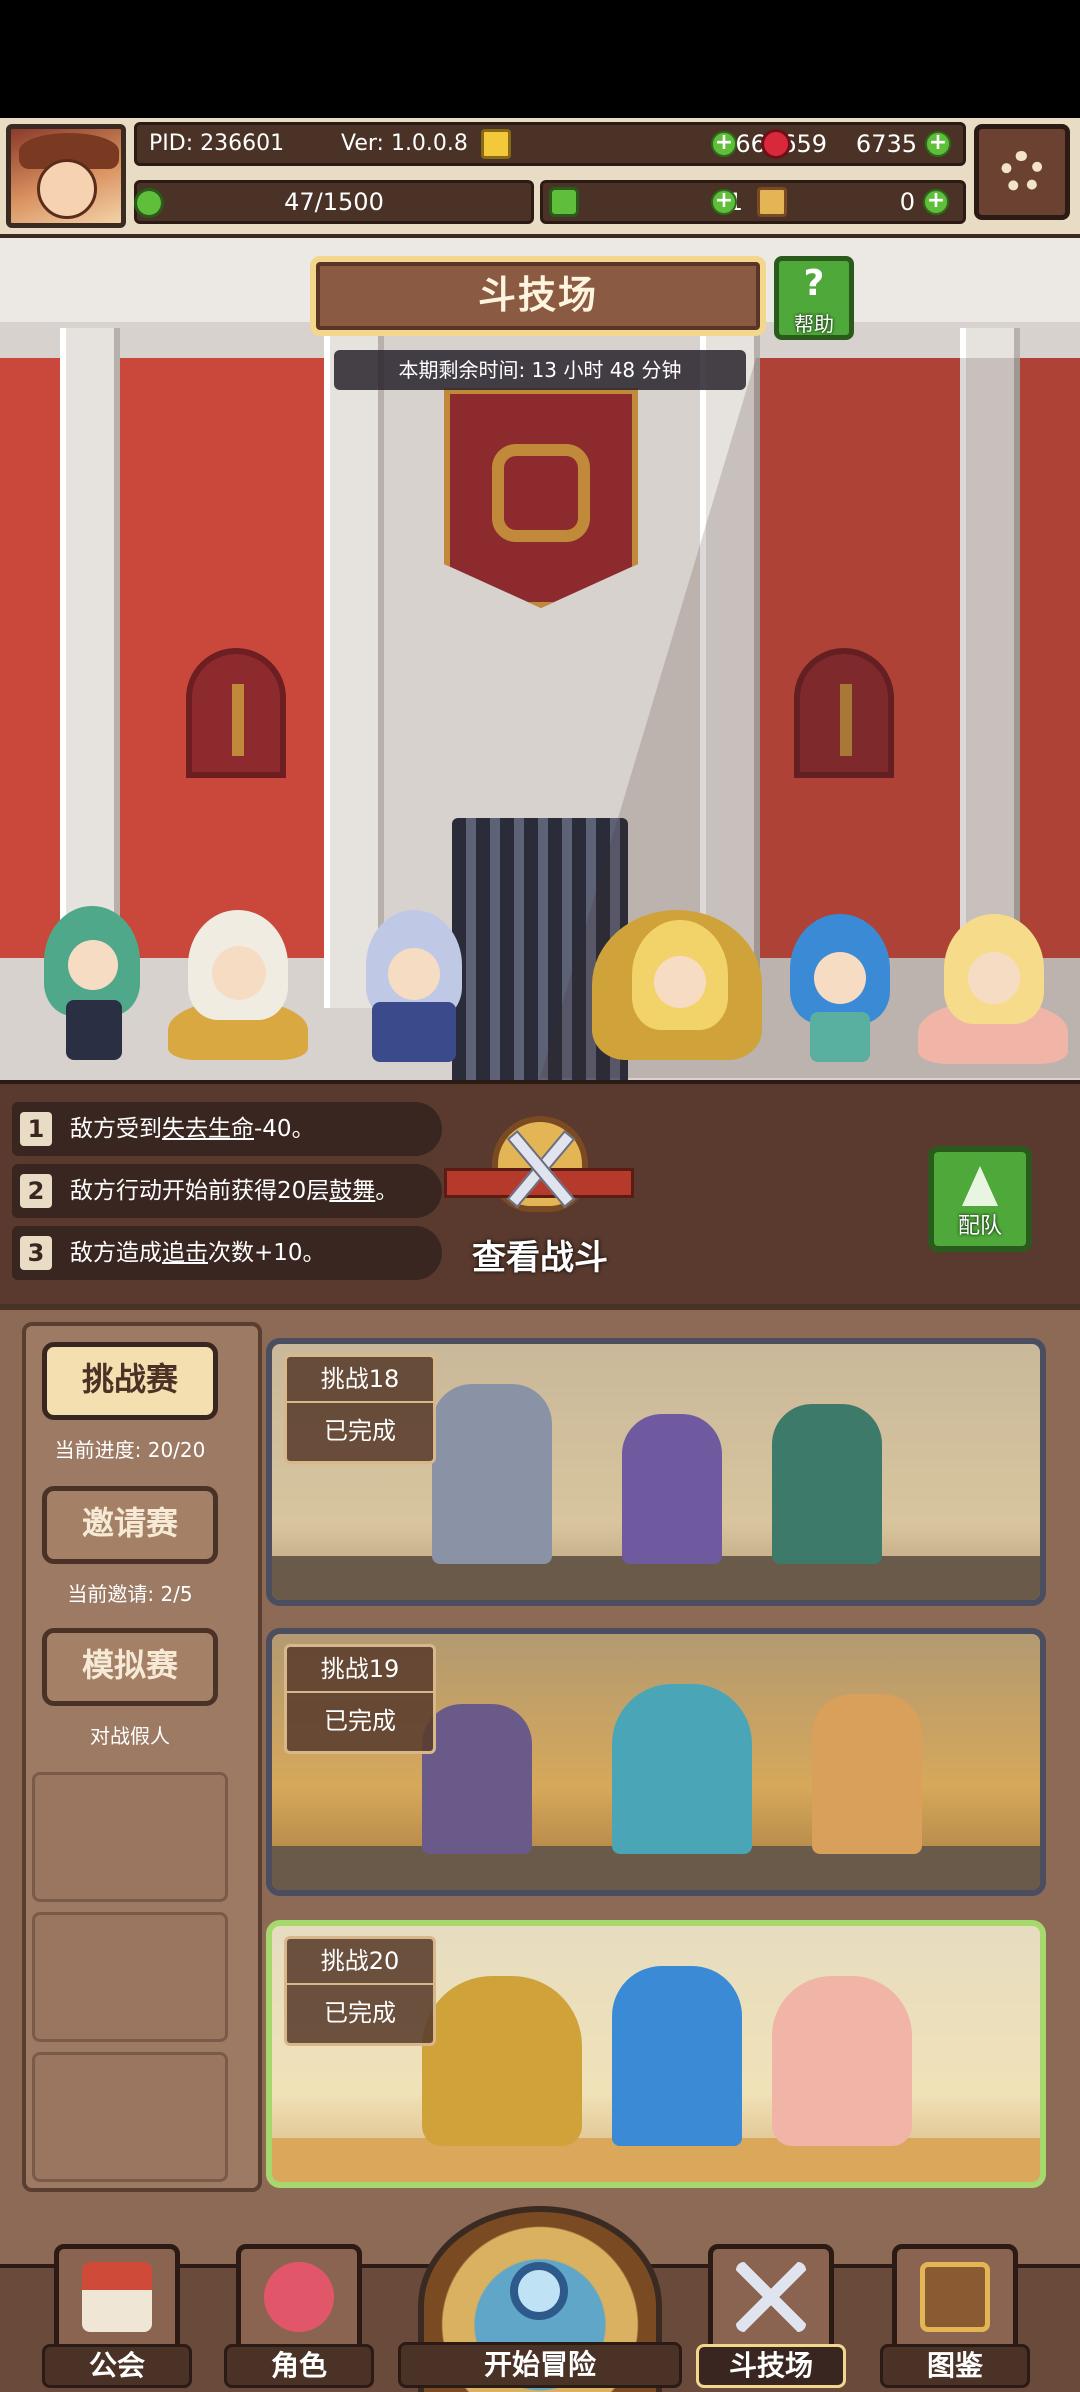 The width and height of the screenshot is (1080, 2392). Describe the element at coordinates (772, 202) in the screenshot. I see `key-icon` at that location.